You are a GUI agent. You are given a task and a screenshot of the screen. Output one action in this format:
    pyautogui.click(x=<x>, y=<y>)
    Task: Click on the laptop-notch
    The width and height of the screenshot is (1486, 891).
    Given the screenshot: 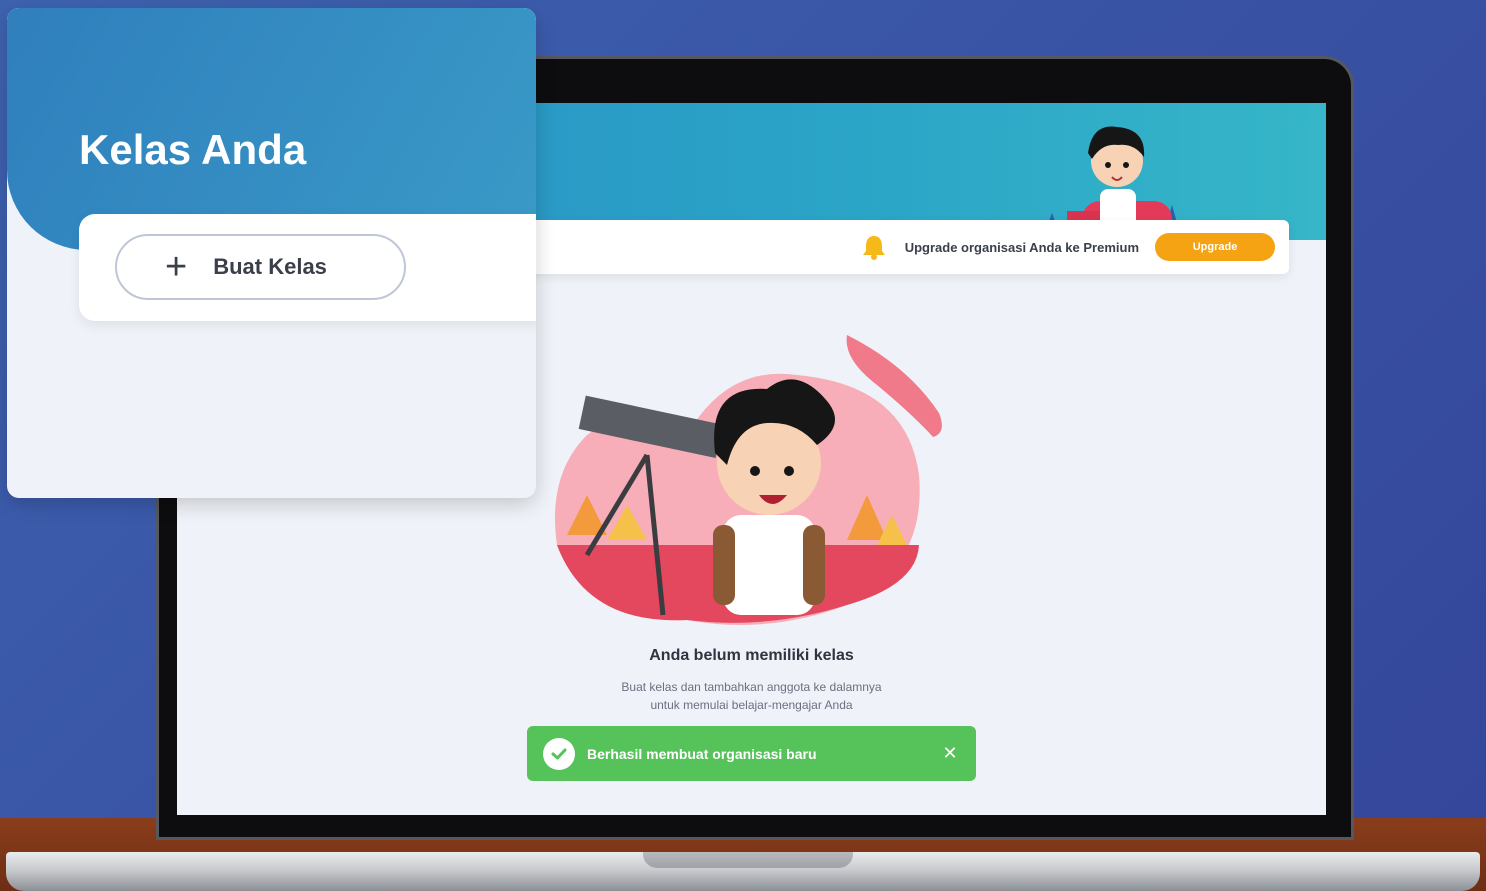 What is the action you would take?
    pyautogui.click(x=748, y=860)
    